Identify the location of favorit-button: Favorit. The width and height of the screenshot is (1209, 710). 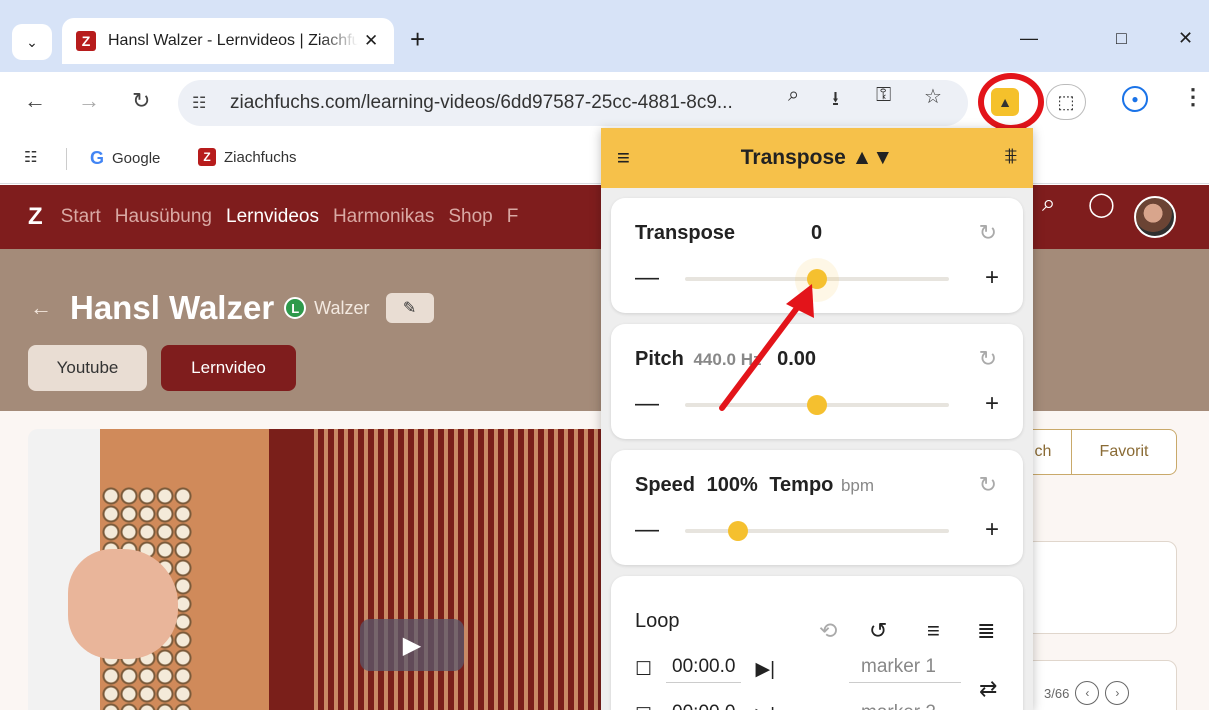
(1124, 452).